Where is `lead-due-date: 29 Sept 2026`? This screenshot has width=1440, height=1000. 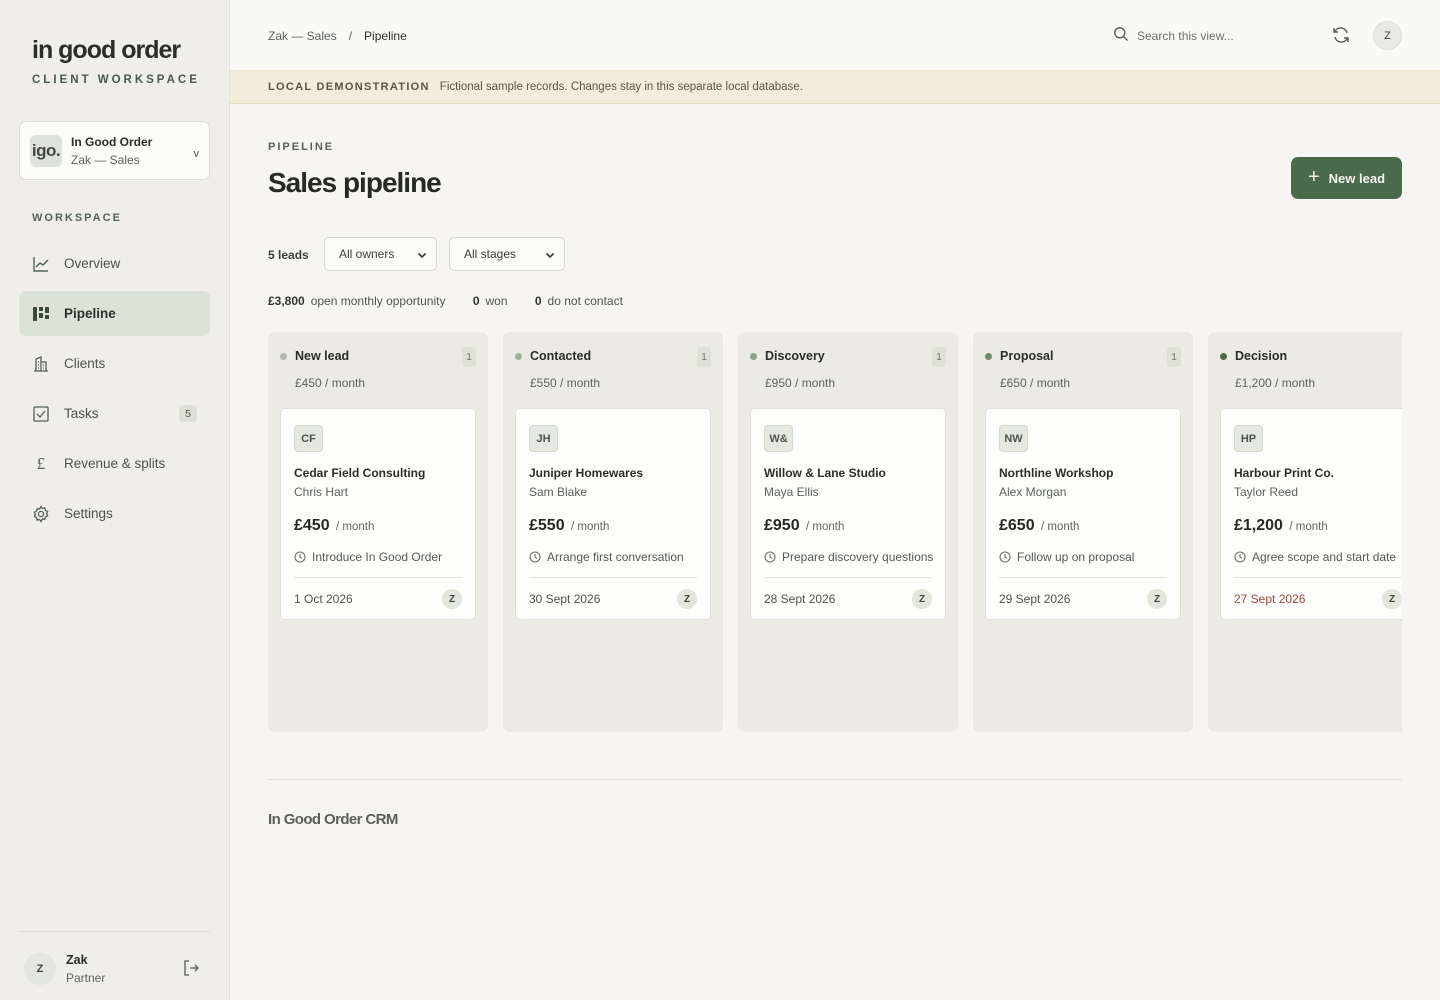
lead-due-date: 29 Sept 2026 is located at coordinates (1035, 599).